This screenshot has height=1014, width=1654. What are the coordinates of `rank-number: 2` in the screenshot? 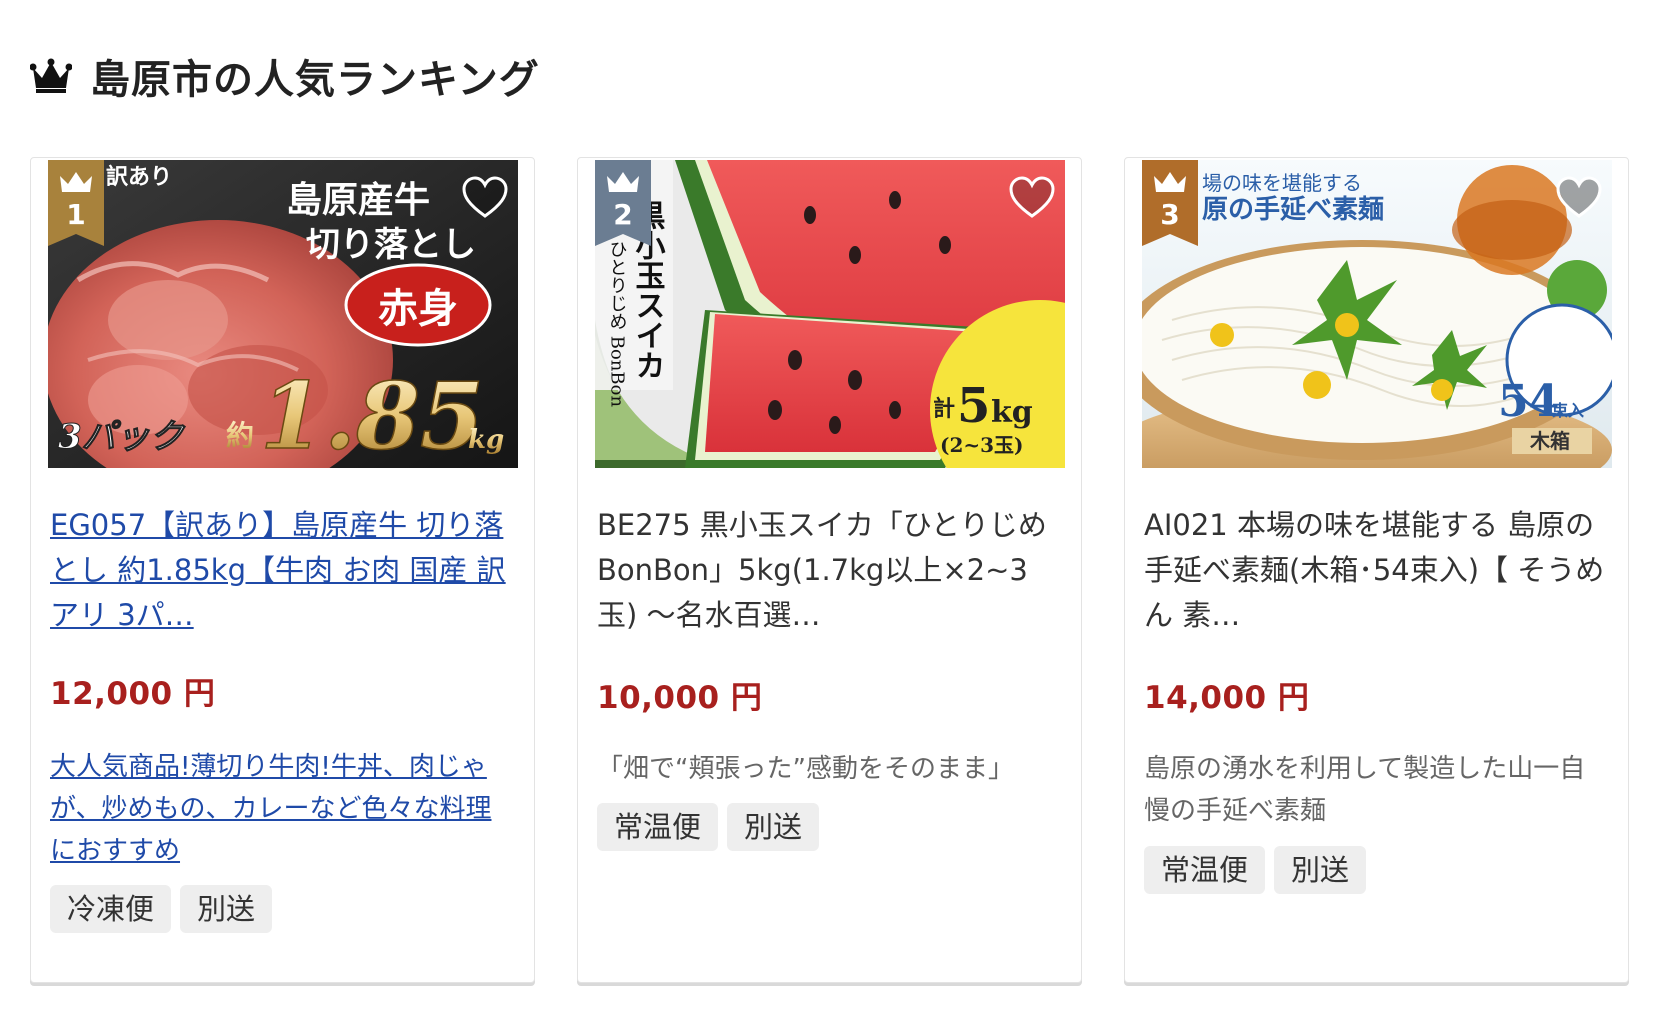 It's located at (623, 214).